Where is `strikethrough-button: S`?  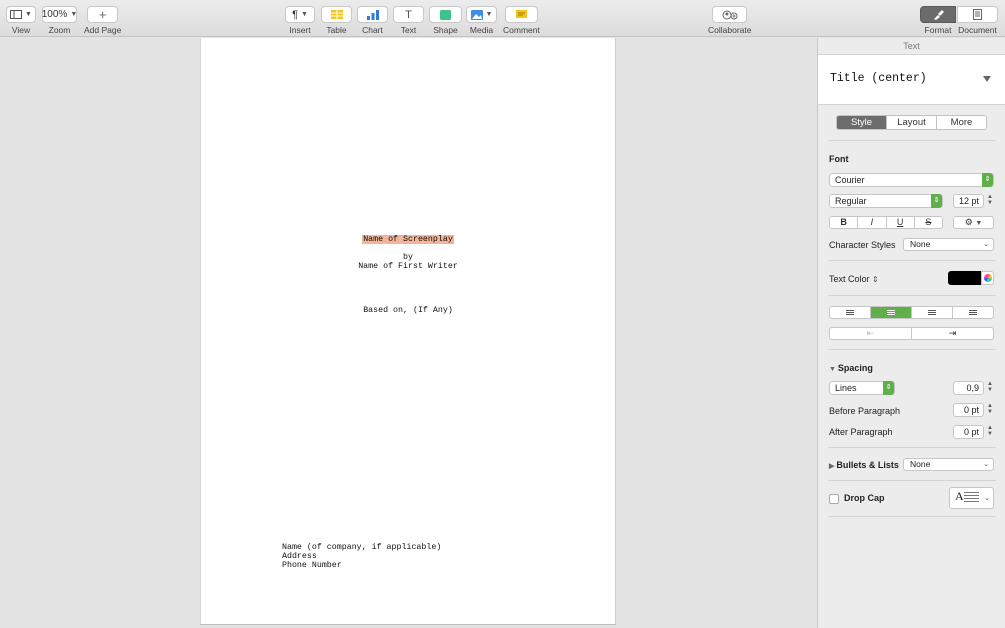 strikethrough-button: S is located at coordinates (928, 222).